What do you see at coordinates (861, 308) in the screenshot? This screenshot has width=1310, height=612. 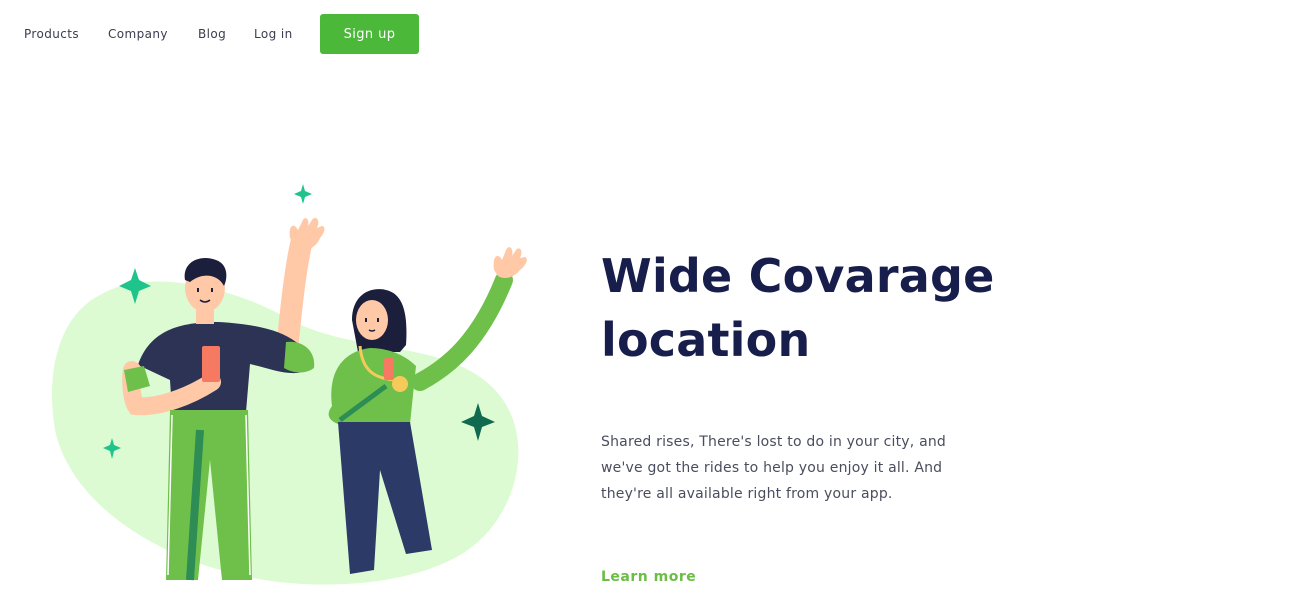 I see `hero-title: Wide Covarage location` at bounding box center [861, 308].